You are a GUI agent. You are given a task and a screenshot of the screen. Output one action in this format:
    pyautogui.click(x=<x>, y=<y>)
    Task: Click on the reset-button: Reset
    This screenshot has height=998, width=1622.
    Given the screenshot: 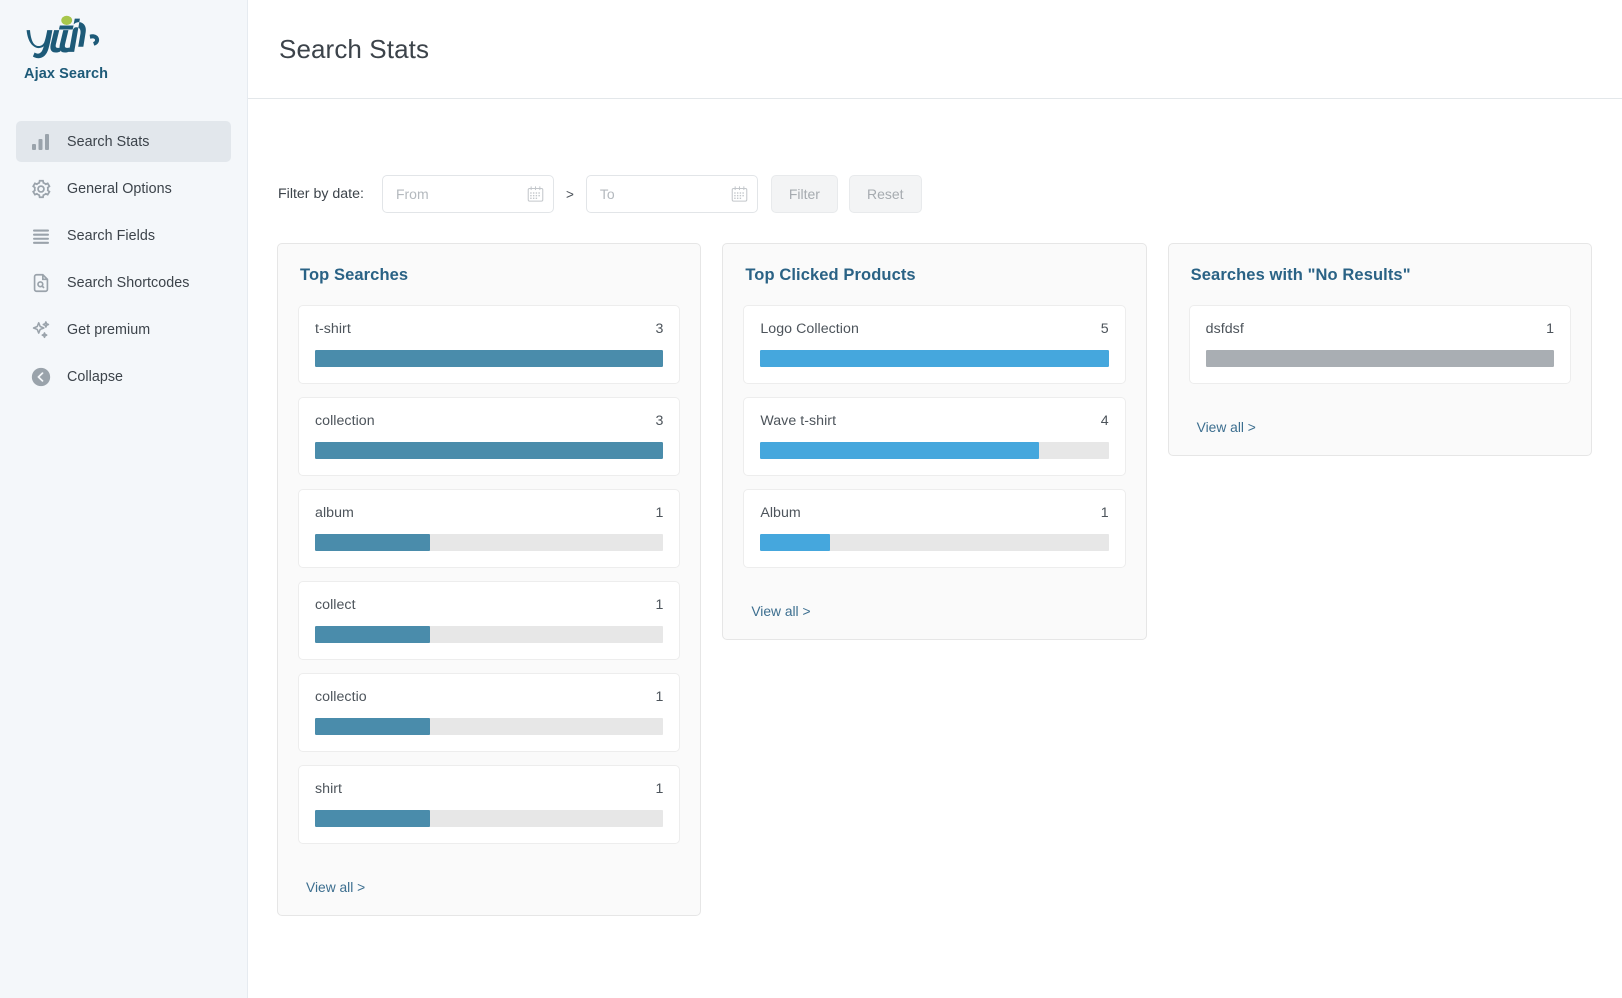 What is the action you would take?
    pyautogui.click(x=885, y=194)
    